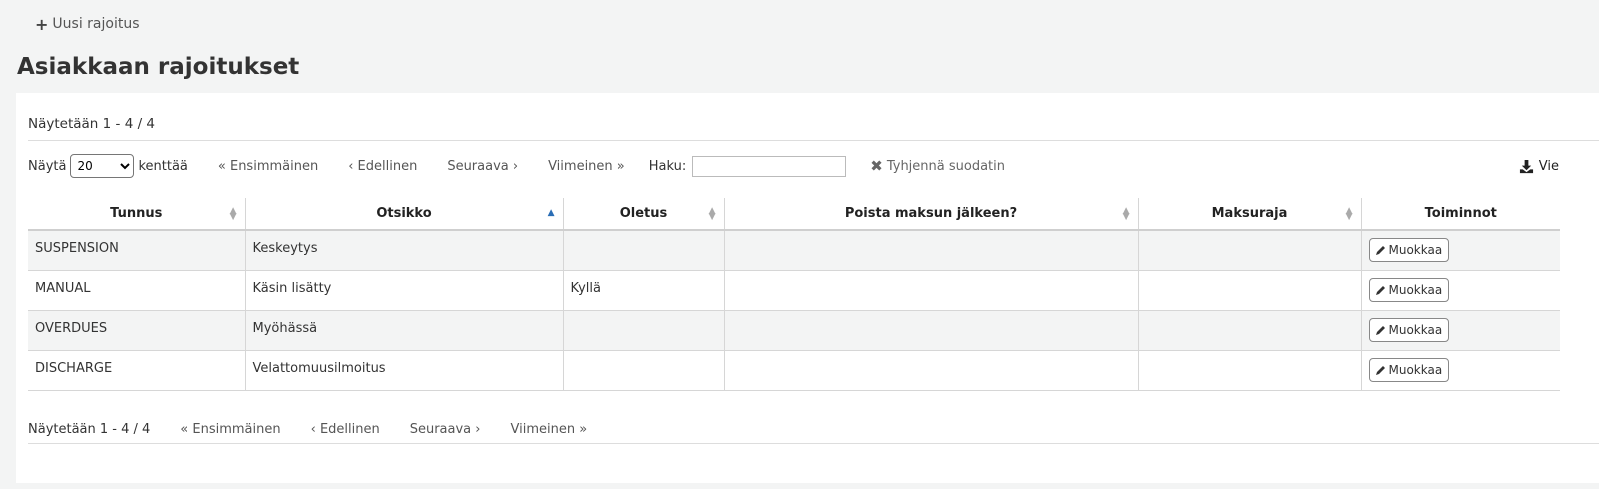 The height and width of the screenshot is (489, 1599). What do you see at coordinates (89, 429) in the screenshot?
I see `table-info-bottom: Näytetään 1 - 4 / 4` at bounding box center [89, 429].